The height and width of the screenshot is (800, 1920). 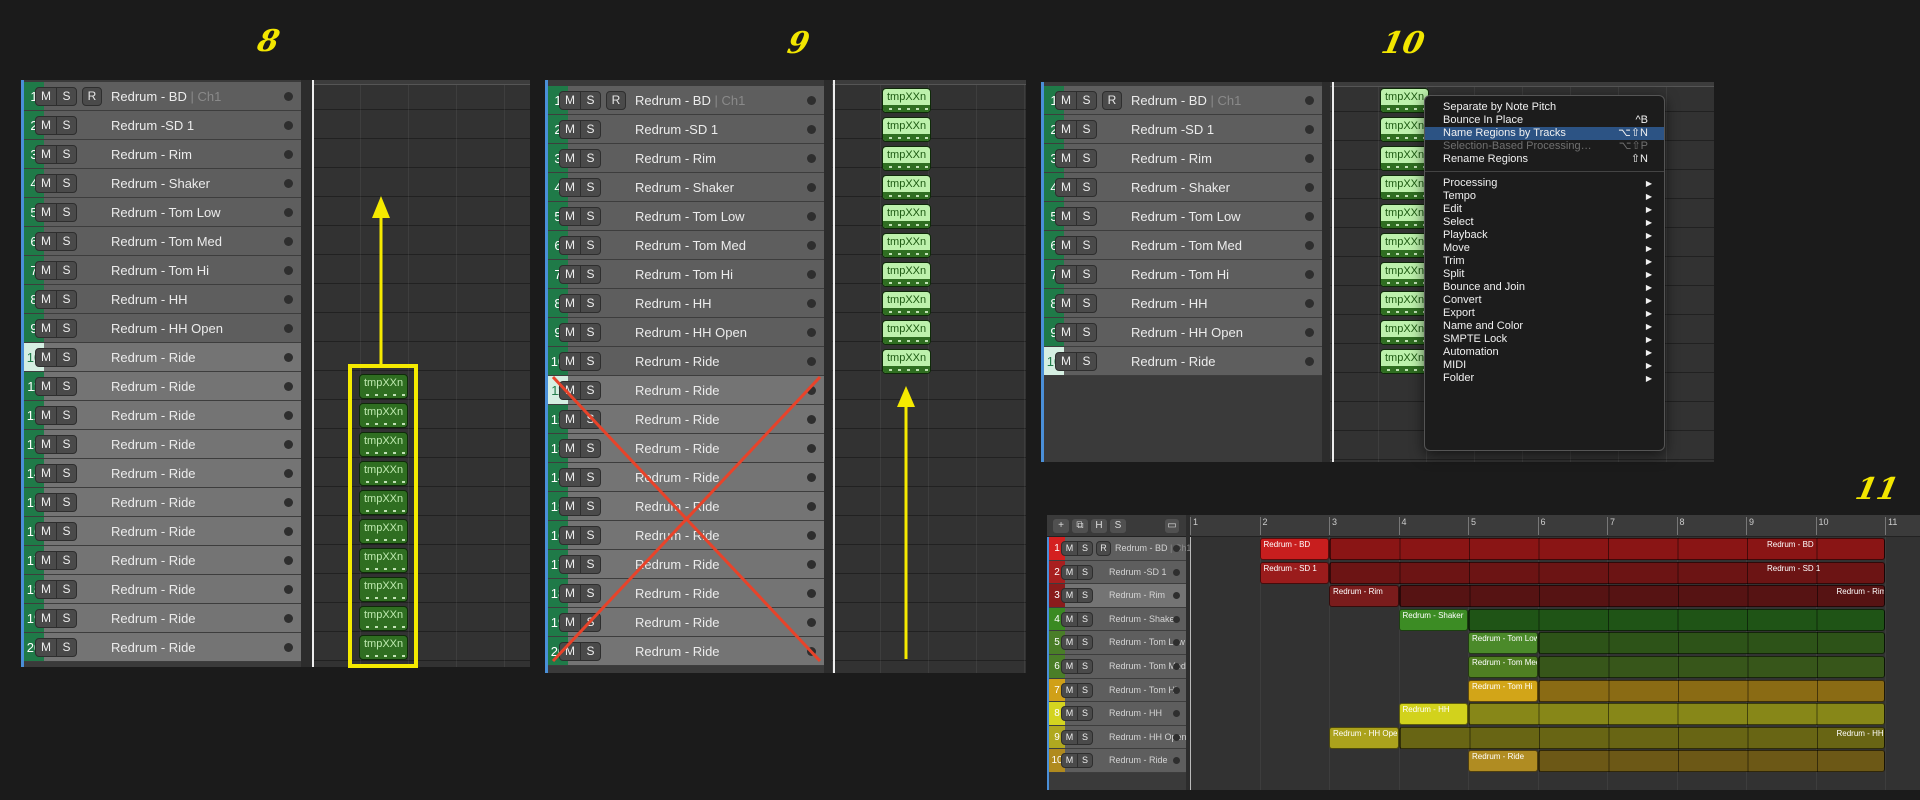 I want to click on track-header-row: 14 M S Redrum - Ride, so click(x=162, y=473).